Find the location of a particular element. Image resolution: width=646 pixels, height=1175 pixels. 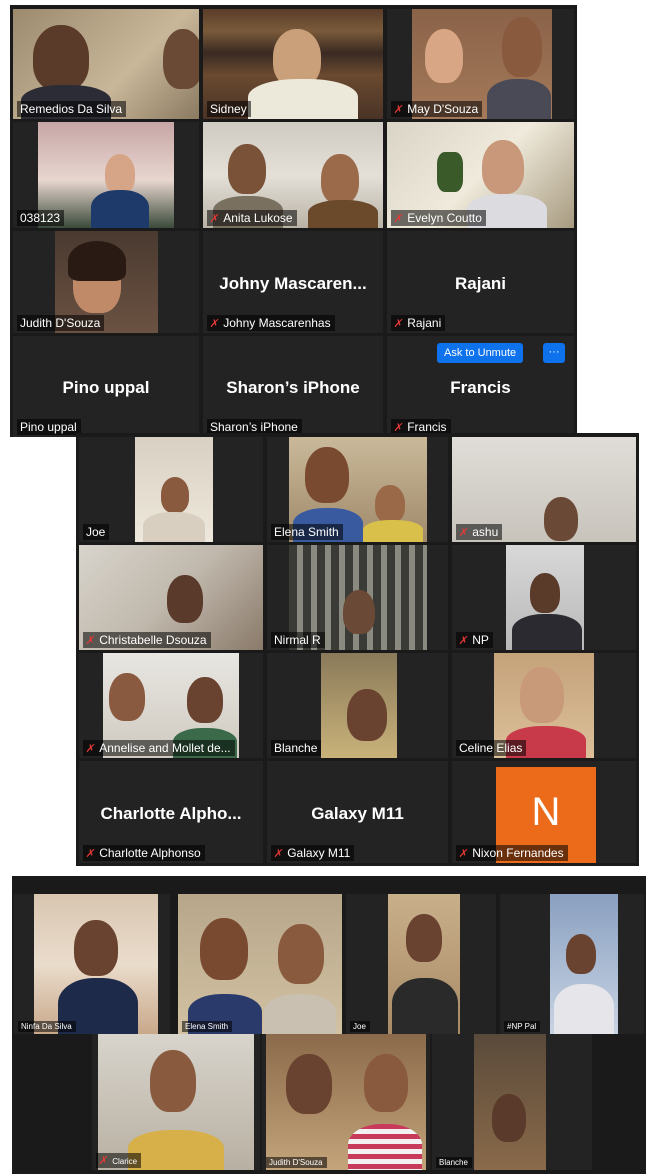

participant-name: ✗ Rajani is located at coordinates (418, 323).